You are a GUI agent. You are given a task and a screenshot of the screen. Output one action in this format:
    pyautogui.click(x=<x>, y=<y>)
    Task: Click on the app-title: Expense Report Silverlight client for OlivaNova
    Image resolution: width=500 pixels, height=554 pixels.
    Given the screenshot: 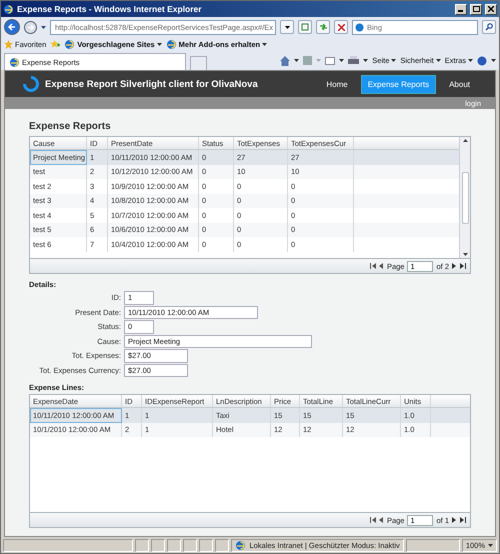 What is the action you would take?
    pyautogui.click(x=152, y=84)
    